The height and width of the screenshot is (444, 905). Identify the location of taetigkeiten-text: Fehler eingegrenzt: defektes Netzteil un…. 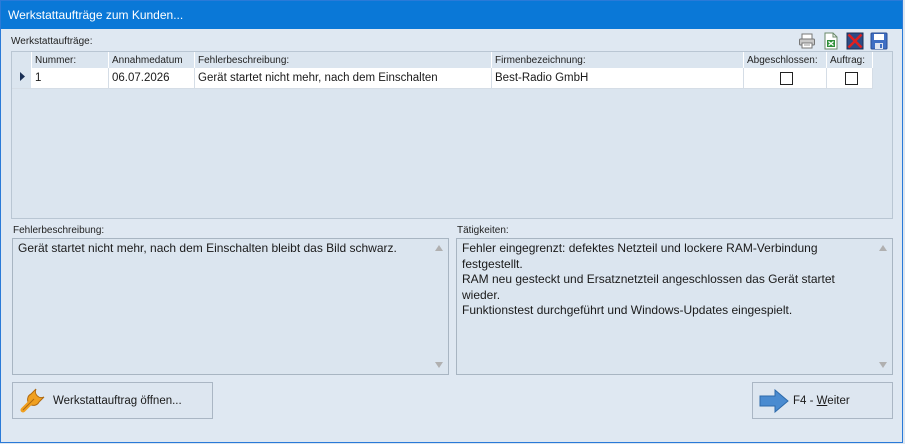
(667, 280).